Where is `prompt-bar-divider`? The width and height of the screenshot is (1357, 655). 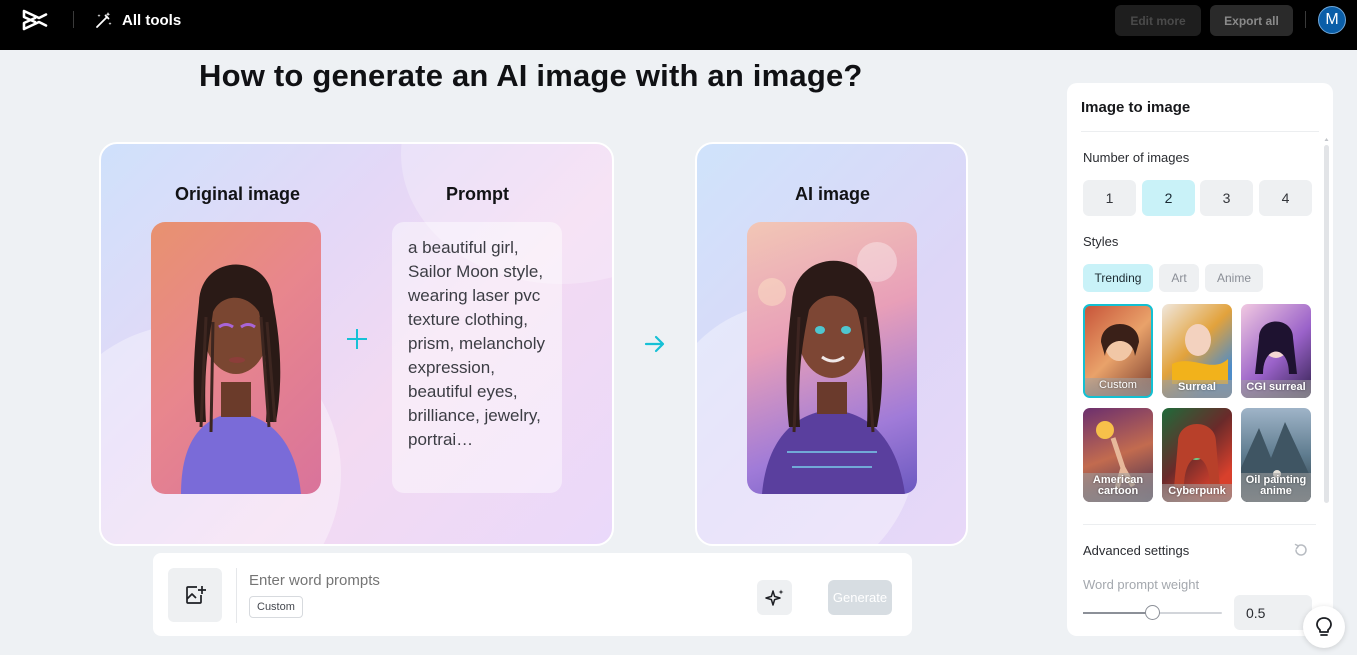 prompt-bar-divider is located at coordinates (236, 595).